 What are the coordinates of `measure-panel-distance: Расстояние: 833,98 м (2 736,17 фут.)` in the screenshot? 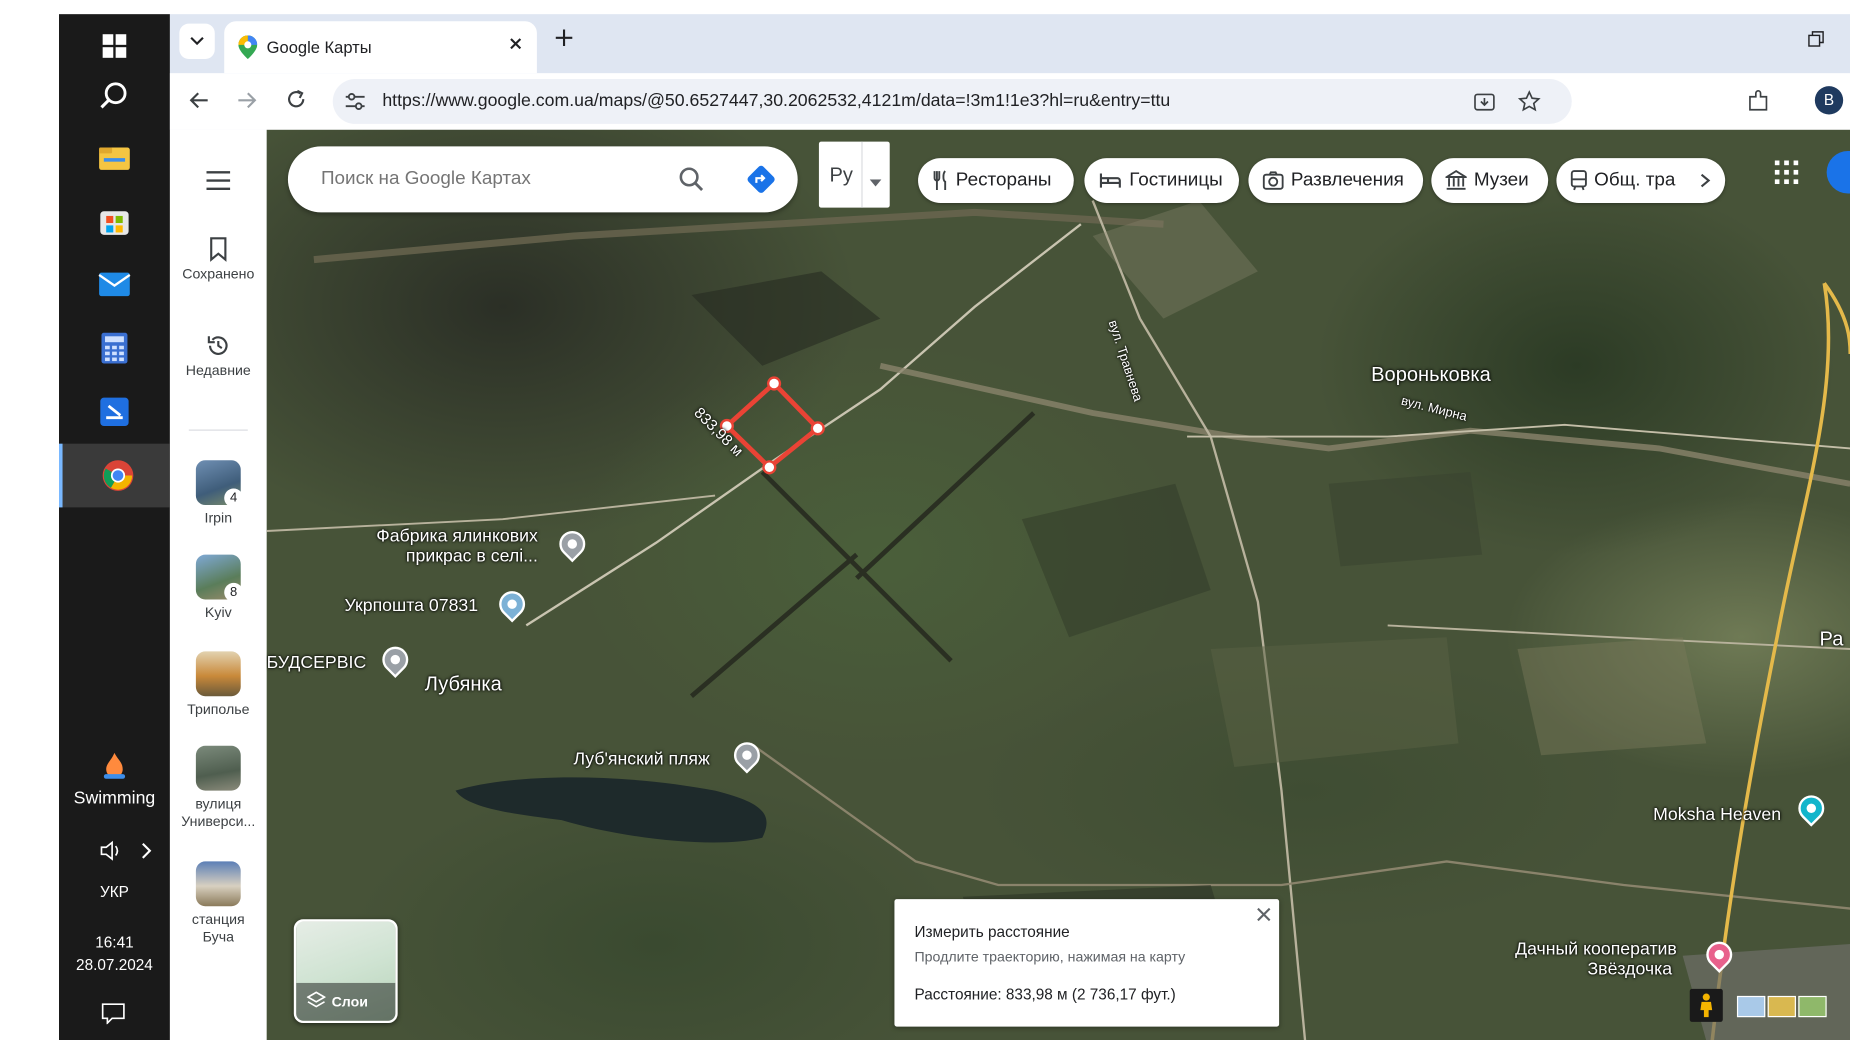 It's located at (1045, 994).